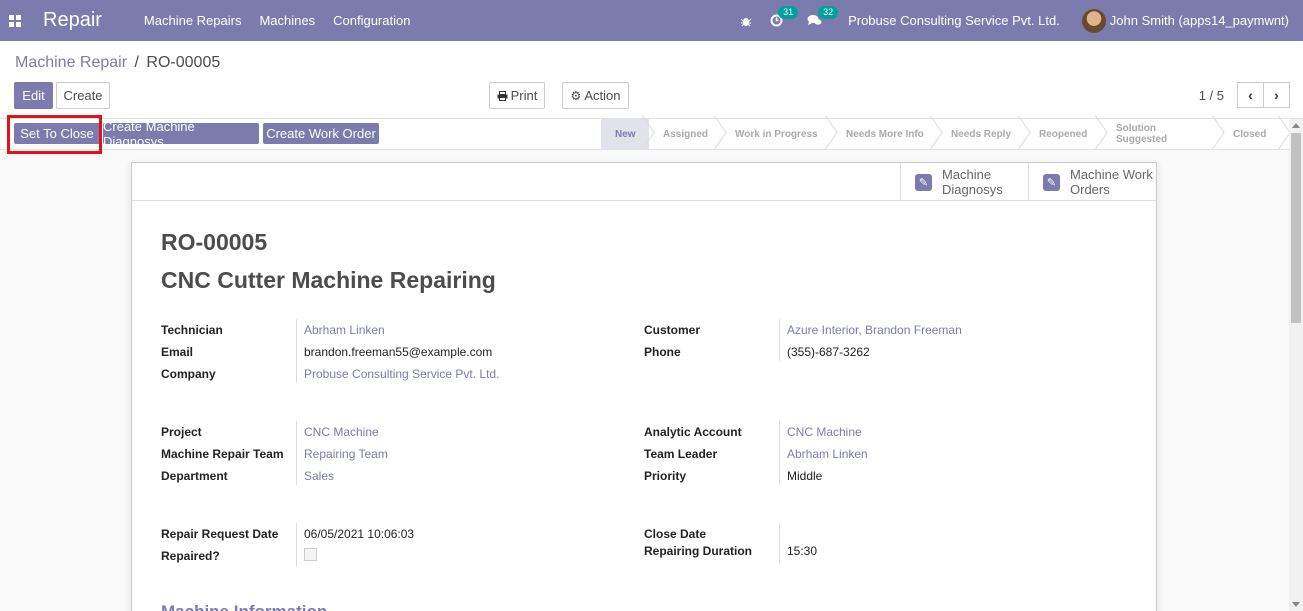 This screenshot has width=1303, height=611. What do you see at coordinates (1063, 134) in the screenshot?
I see `stage-reopened: Reopened` at bounding box center [1063, 134].